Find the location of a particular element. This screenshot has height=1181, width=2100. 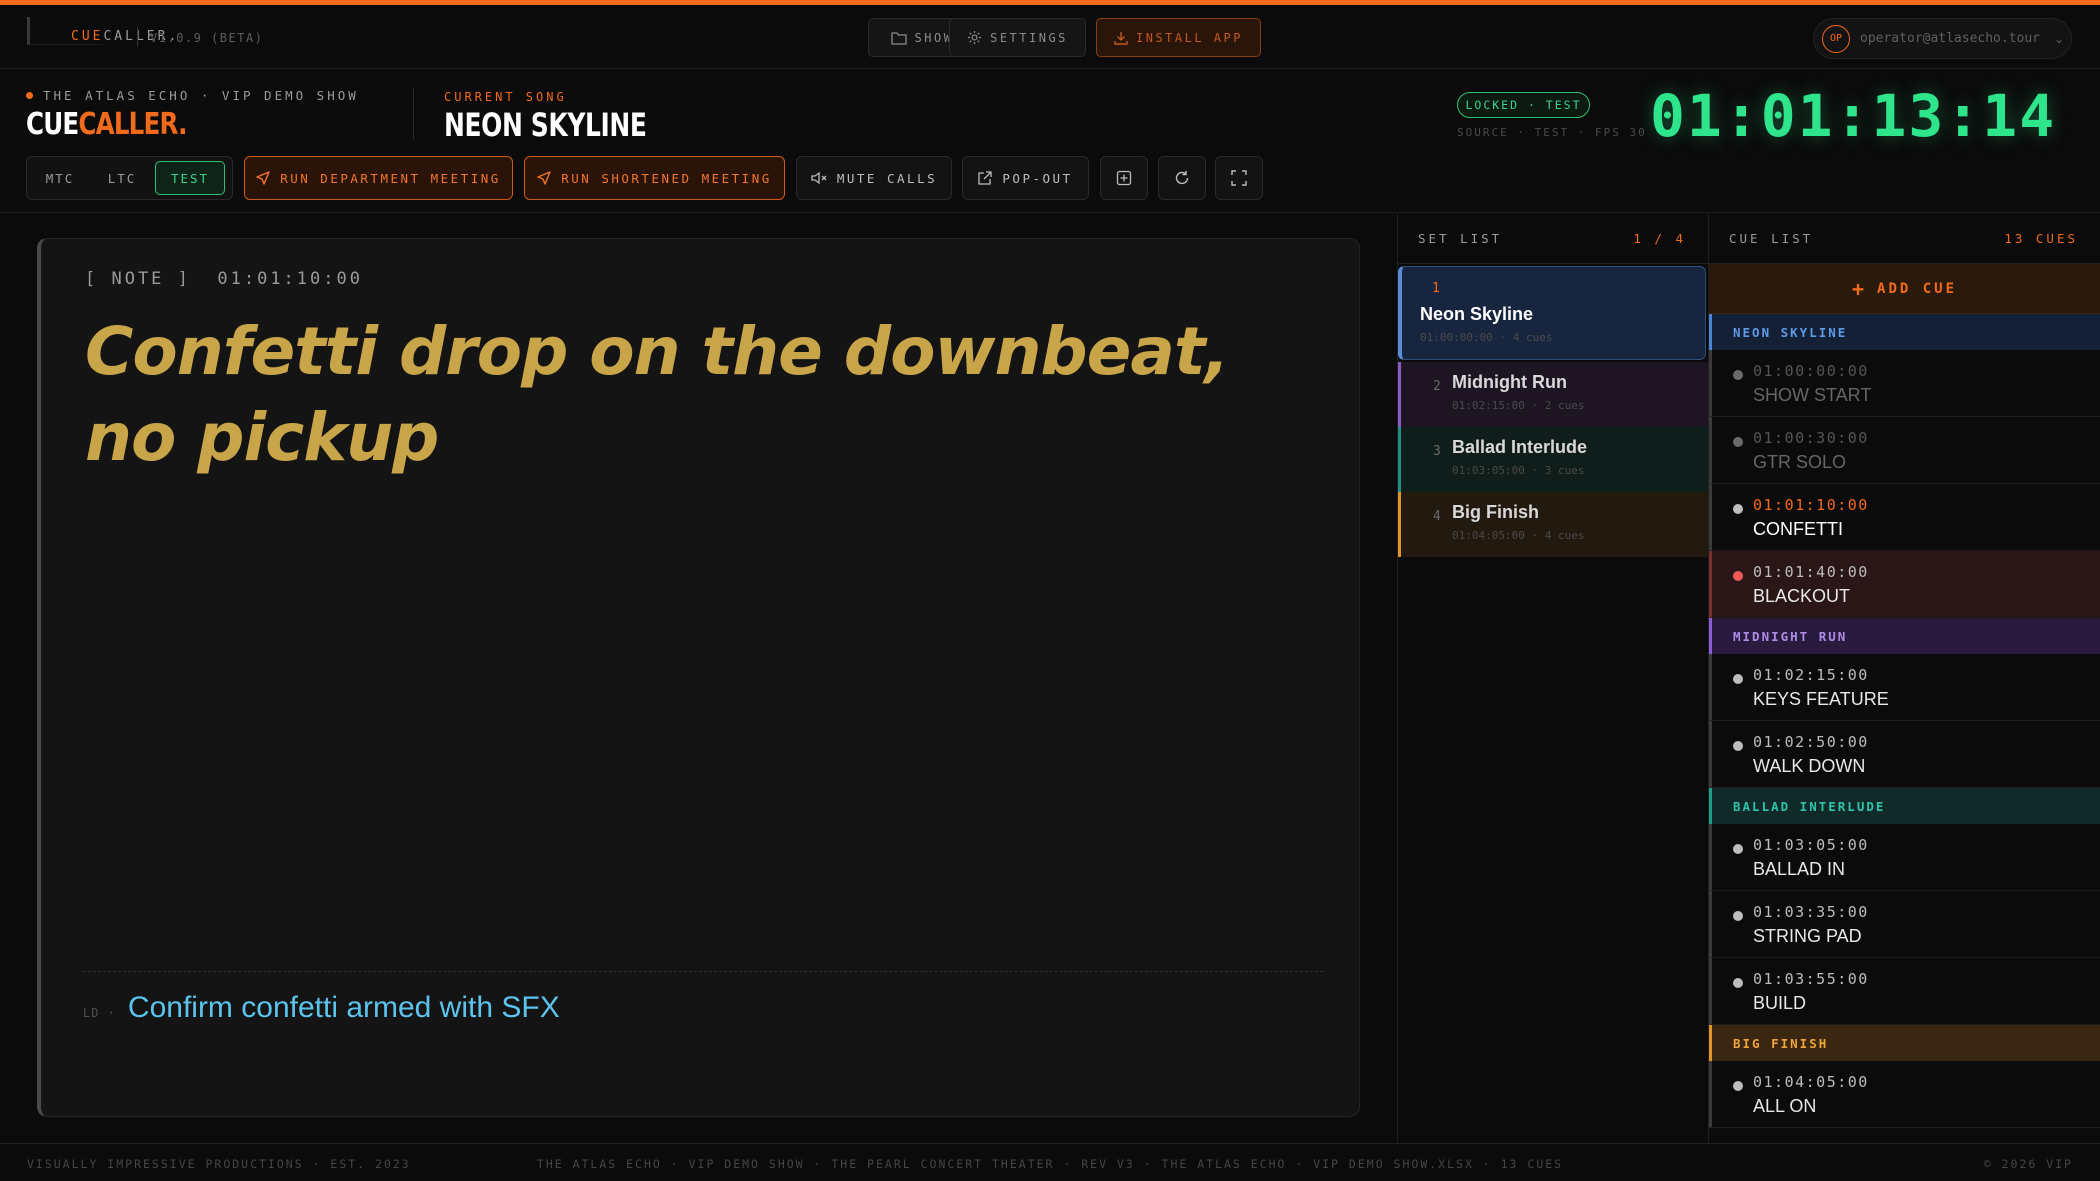

cue-timecode: 01:00:30:00 is located at coordinates (1811, 438).